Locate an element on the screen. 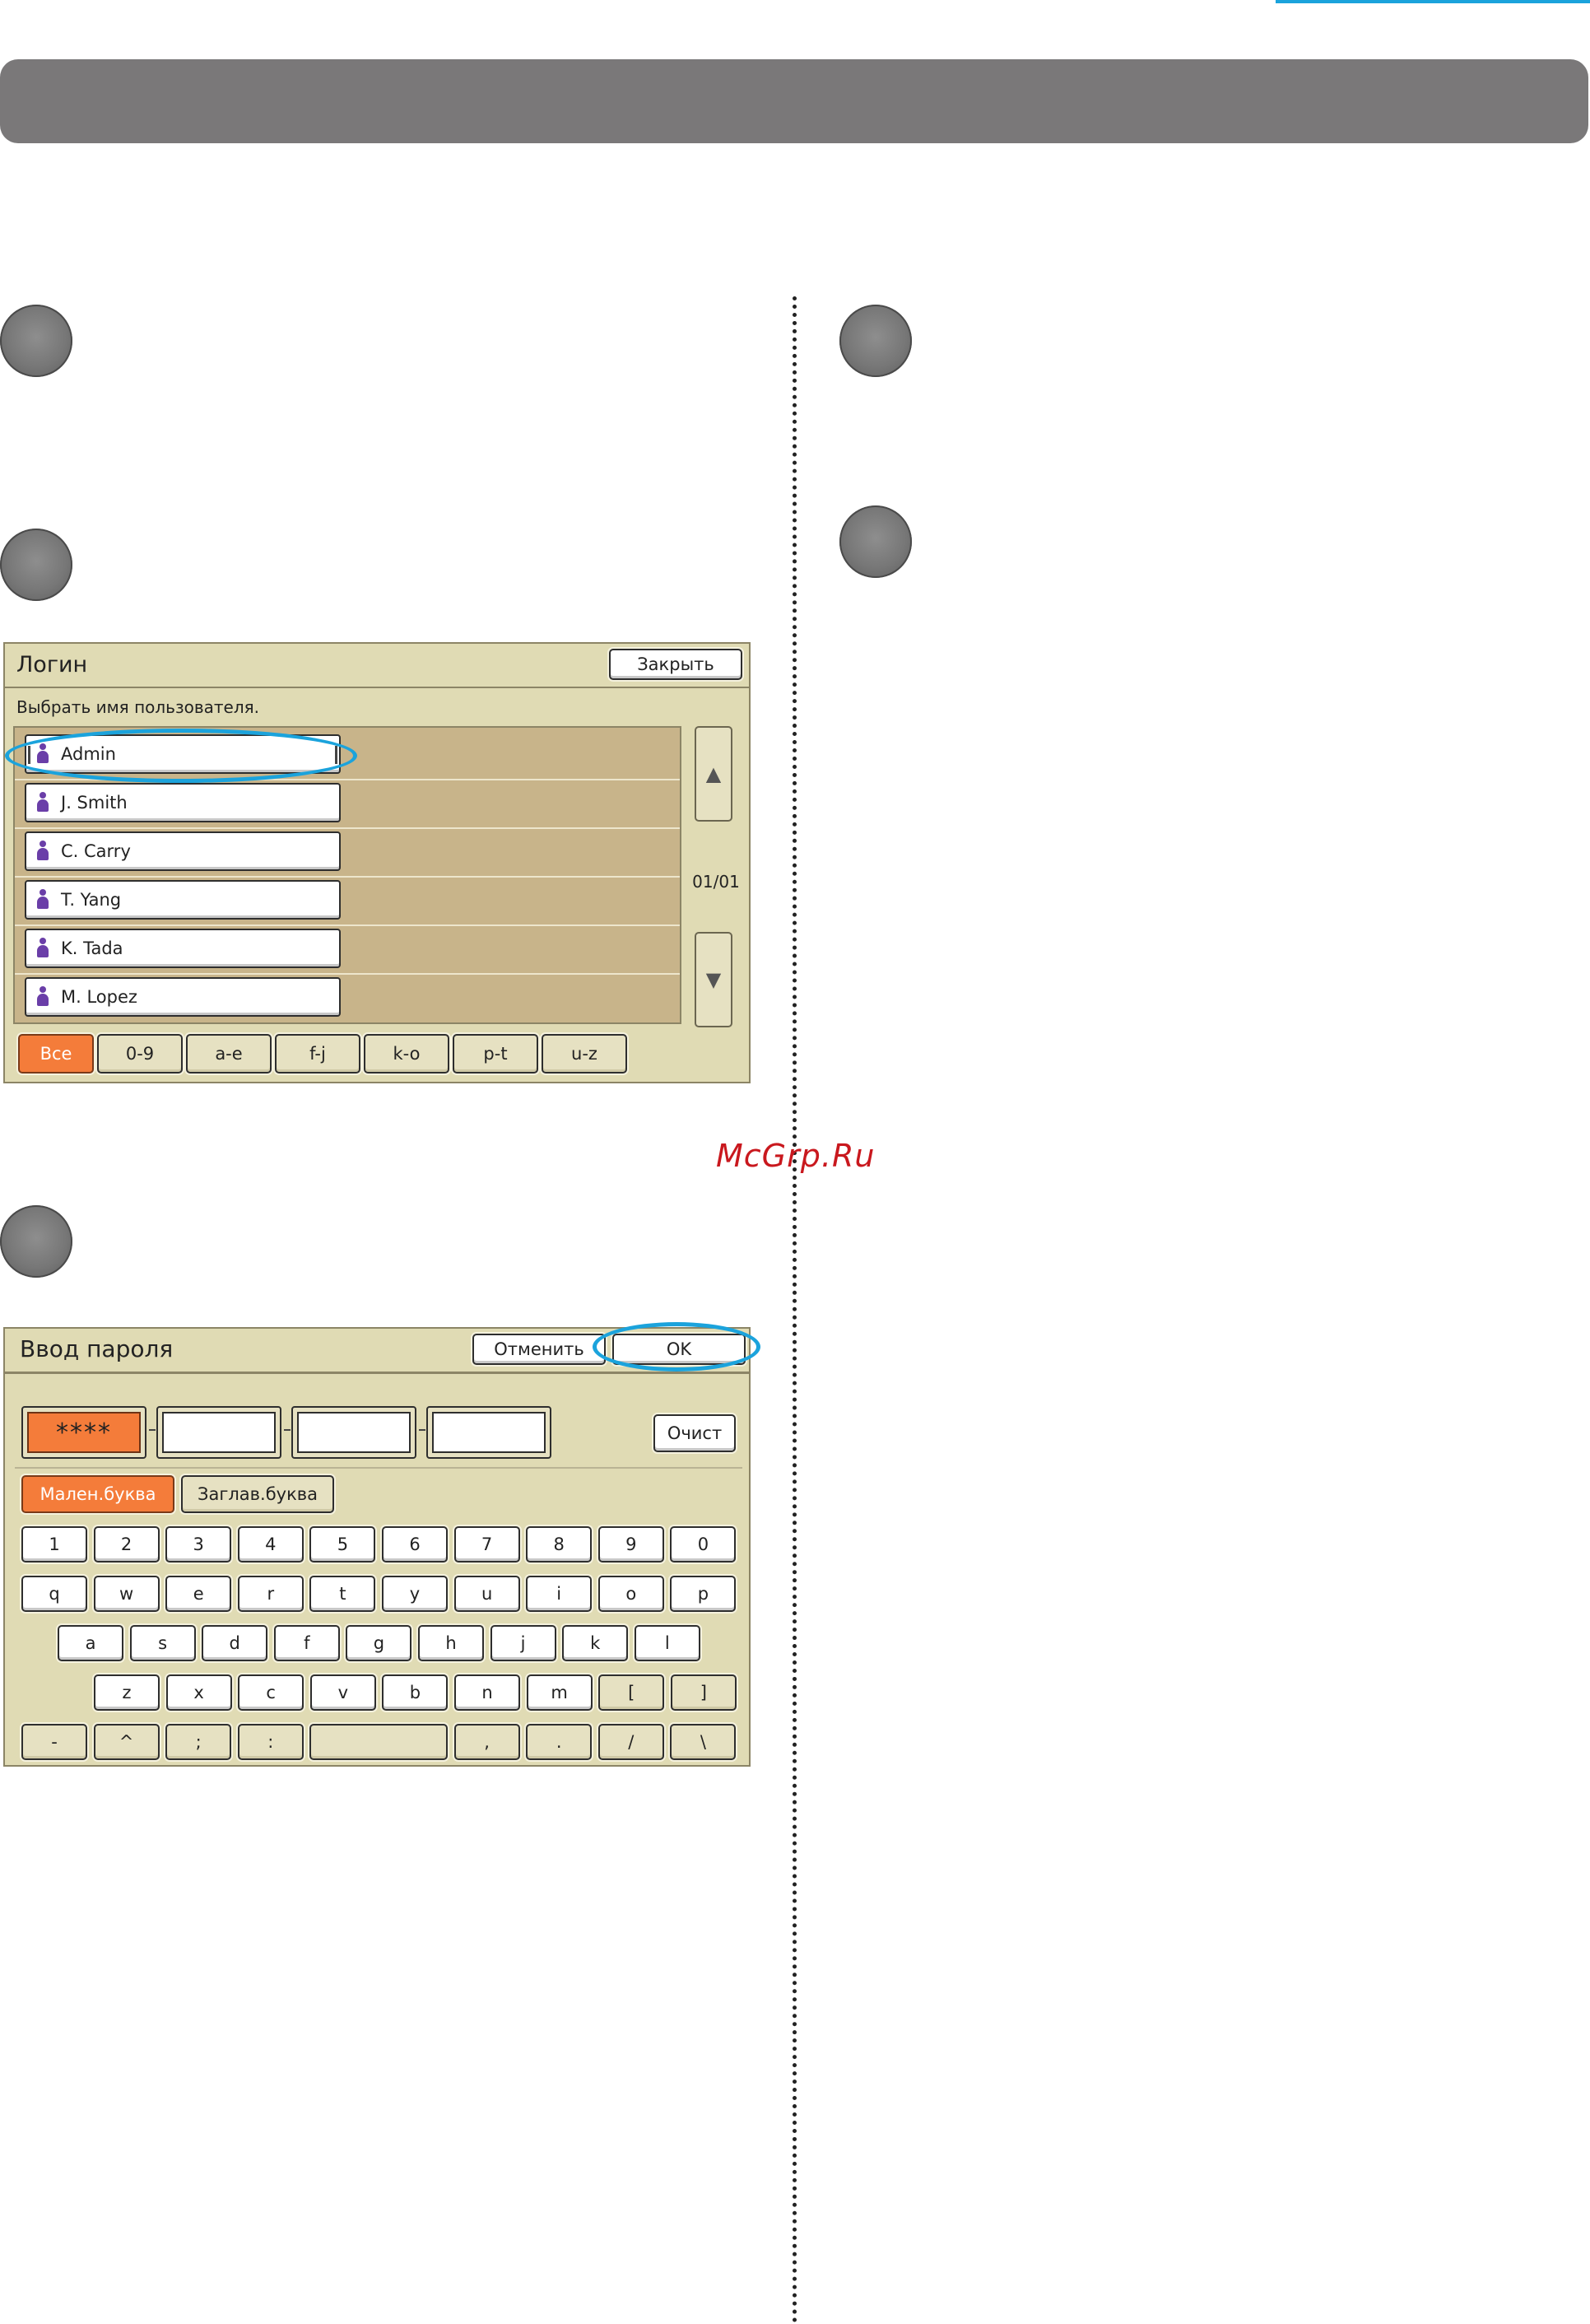 Image resolution: width=1590 pixels, height=2324 pixels. key: m is located at coordinates (559, 1692).